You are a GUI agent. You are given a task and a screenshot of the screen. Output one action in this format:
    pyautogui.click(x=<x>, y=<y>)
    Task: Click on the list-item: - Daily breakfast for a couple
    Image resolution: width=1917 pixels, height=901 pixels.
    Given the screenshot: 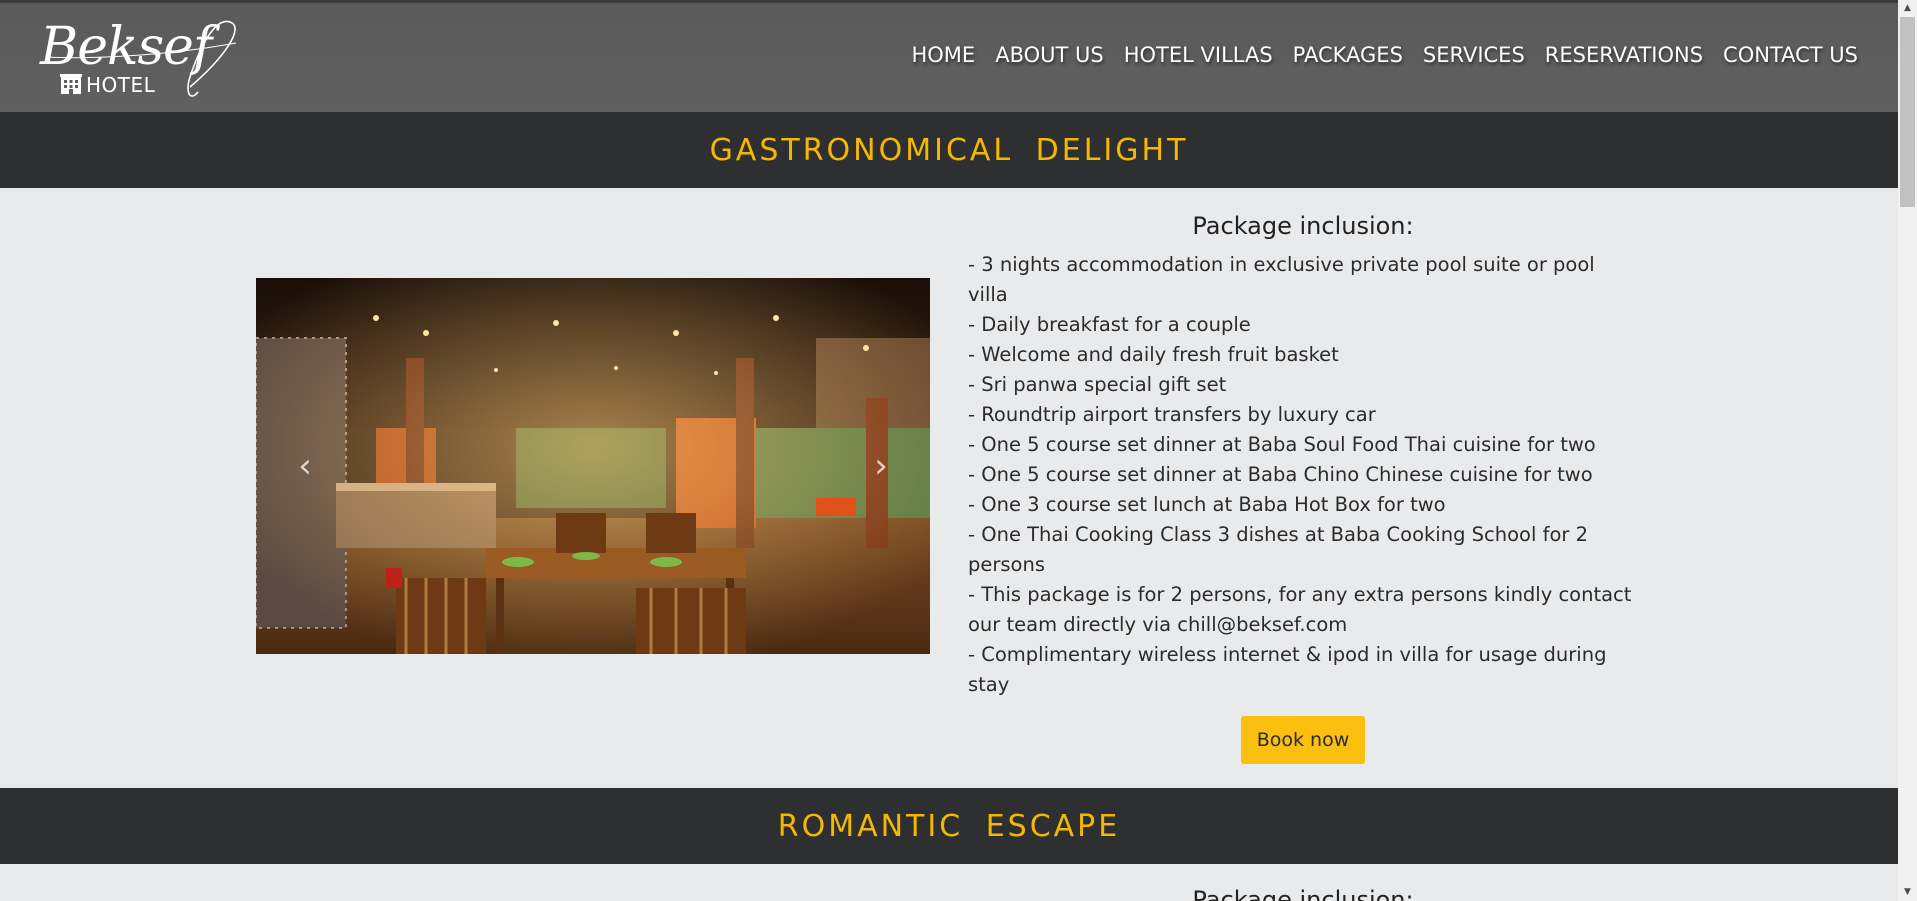 What is the action you would take?
    pyautogui.click(x=1109, y=324)
    